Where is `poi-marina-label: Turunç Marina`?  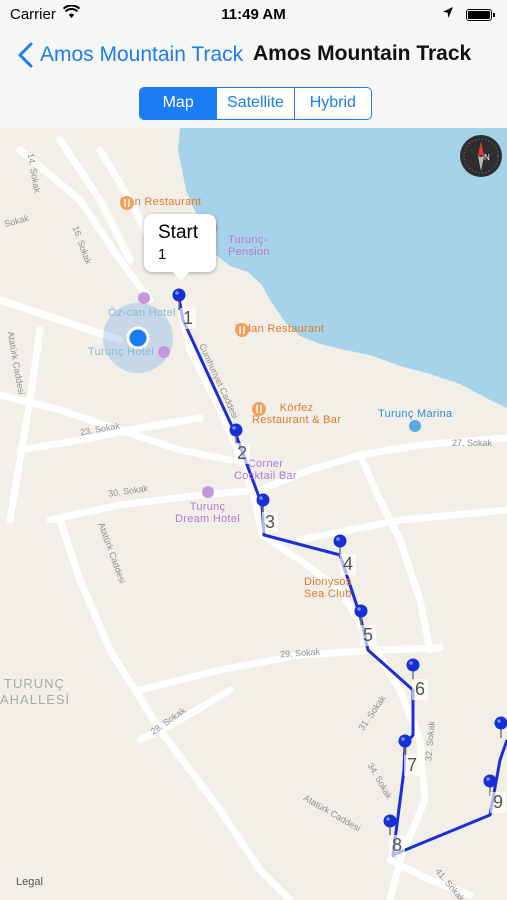 poi-marina-label: Turunç Marina is located at coordinates (415, 414).